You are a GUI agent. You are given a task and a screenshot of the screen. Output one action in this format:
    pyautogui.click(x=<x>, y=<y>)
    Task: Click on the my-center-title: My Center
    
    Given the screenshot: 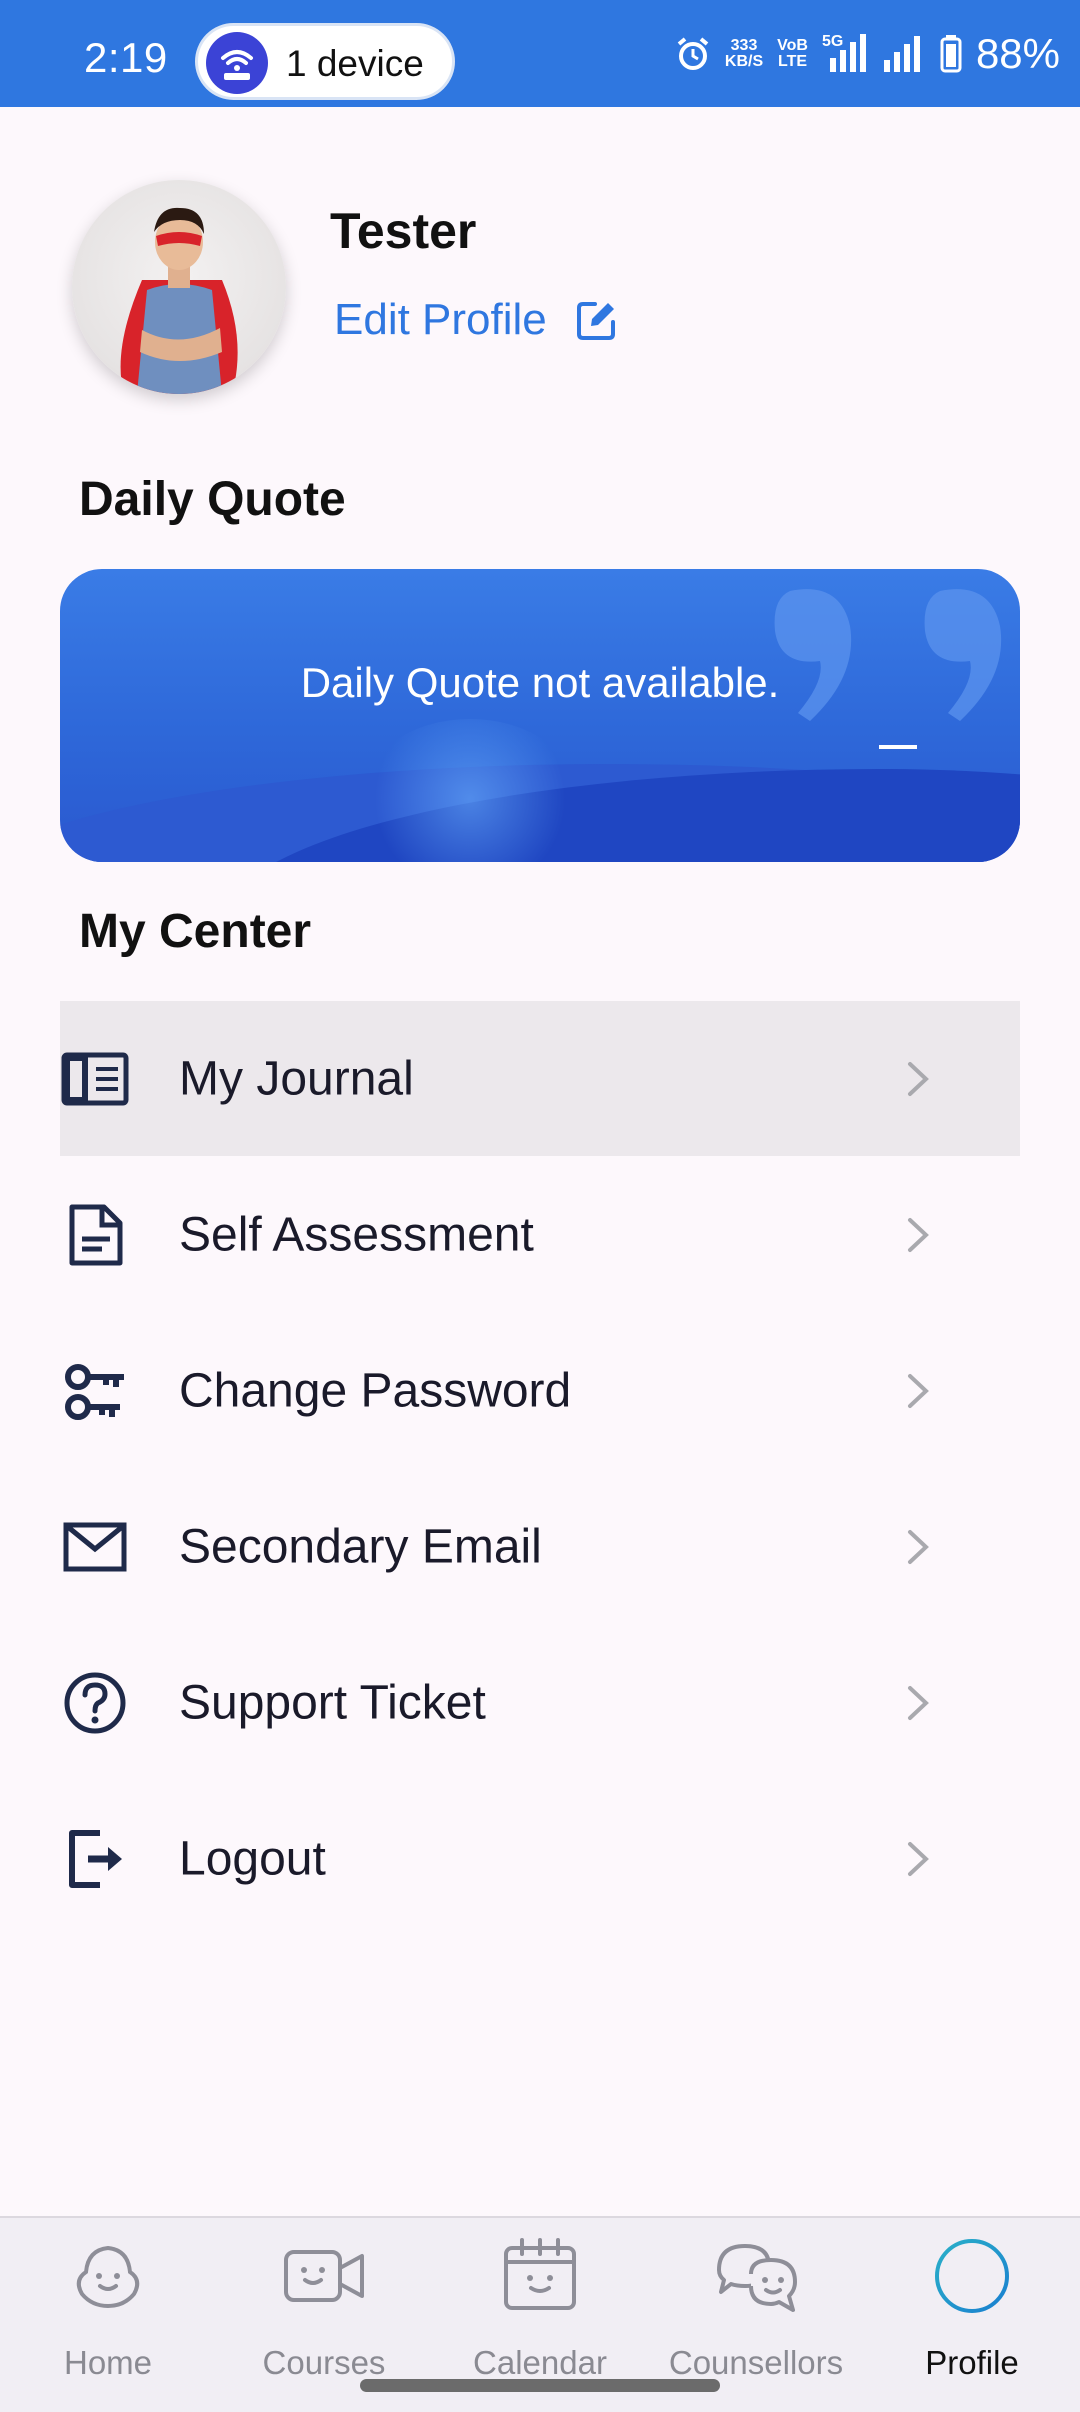 What is the action you would take?
    pyautogui.click(x=195, y=931)
    